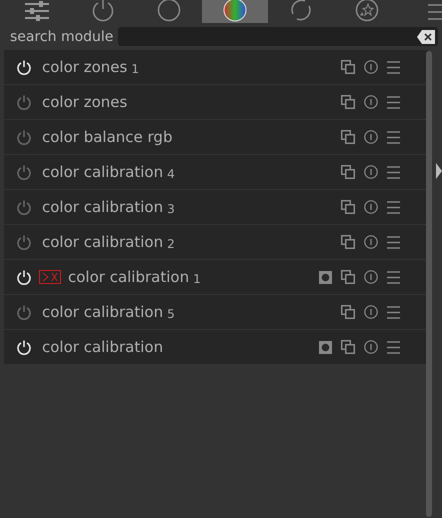 The width and height of the screenshot is (442, 518). Describe the element at coordinates (171, 313) in the screenshot. I see `instance-number: 5` at that location.